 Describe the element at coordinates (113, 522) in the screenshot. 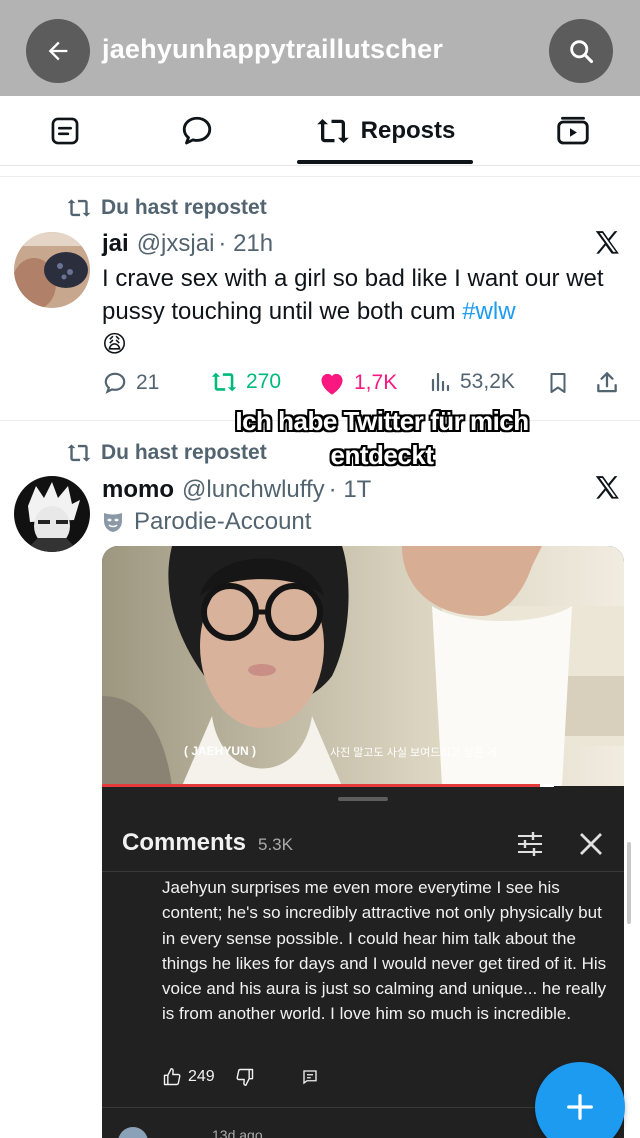

I see `parody-mask-icon` at that location.